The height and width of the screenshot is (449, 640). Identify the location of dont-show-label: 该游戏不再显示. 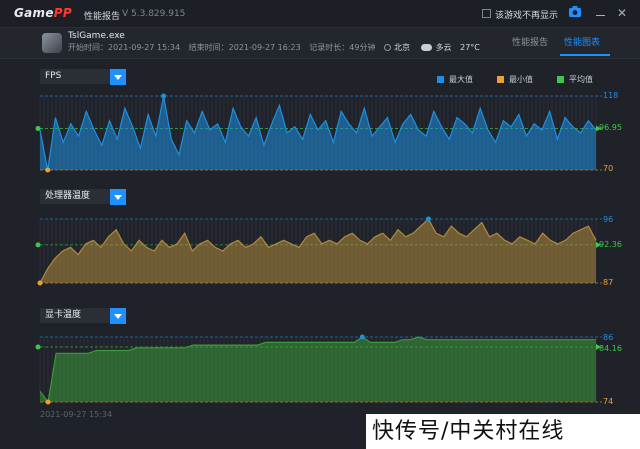
(526, 14).